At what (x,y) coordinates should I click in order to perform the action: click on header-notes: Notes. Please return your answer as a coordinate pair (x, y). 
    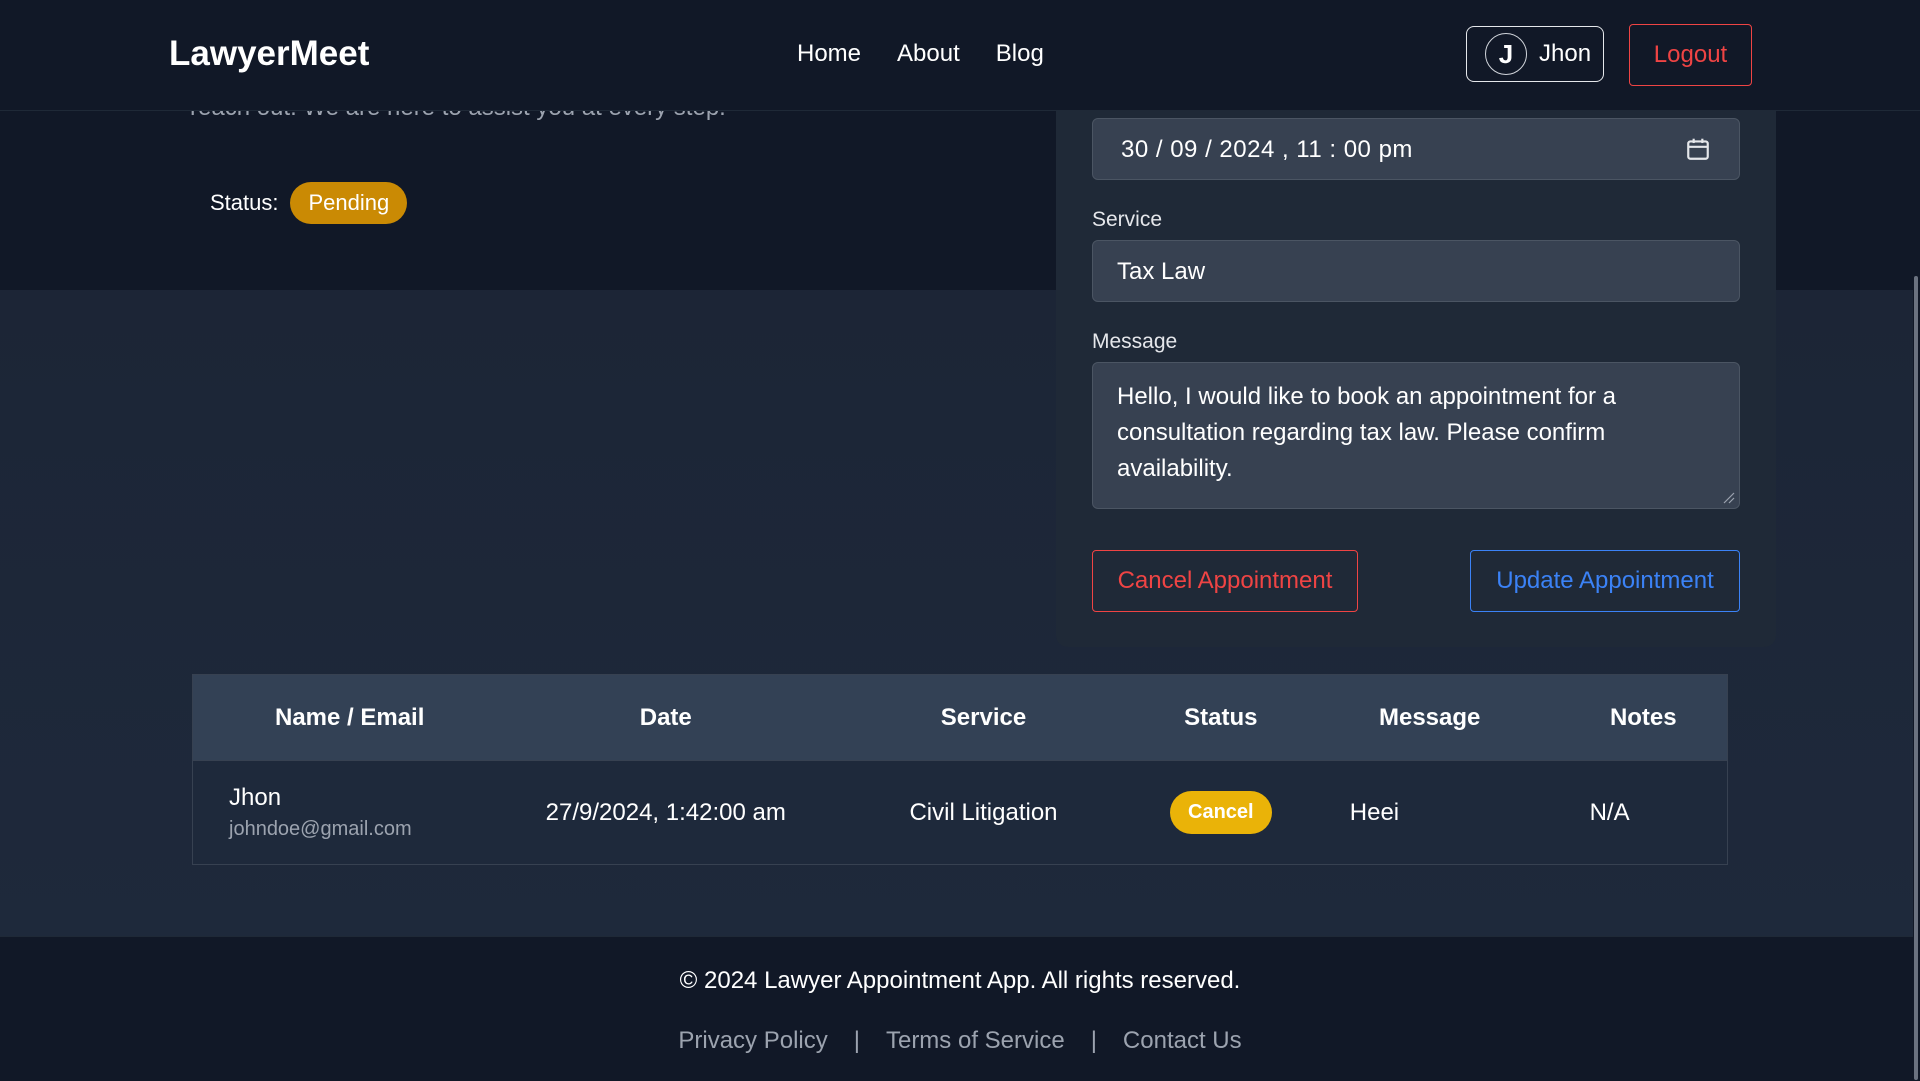
    Looking at the image, I should click on (1643, 717).